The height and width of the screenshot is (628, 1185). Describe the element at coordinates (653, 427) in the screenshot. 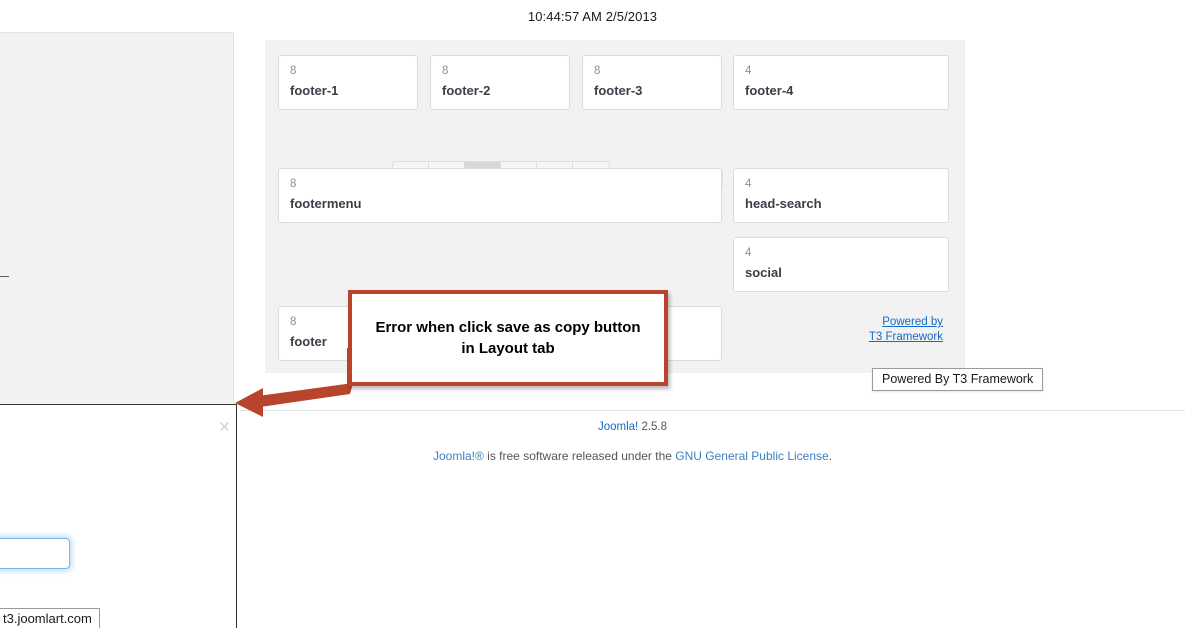

I see `joomla-version-number: 2.5.8` at that location.